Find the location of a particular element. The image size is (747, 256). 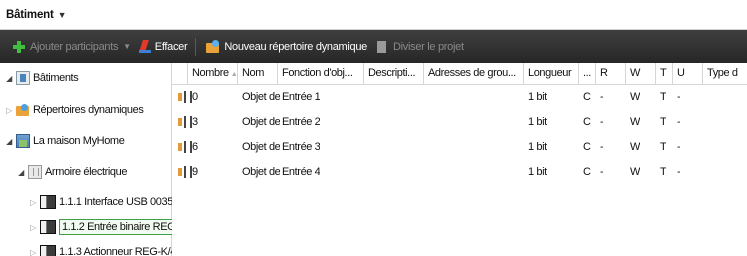

house-icon is located at coordinates (23, 141).